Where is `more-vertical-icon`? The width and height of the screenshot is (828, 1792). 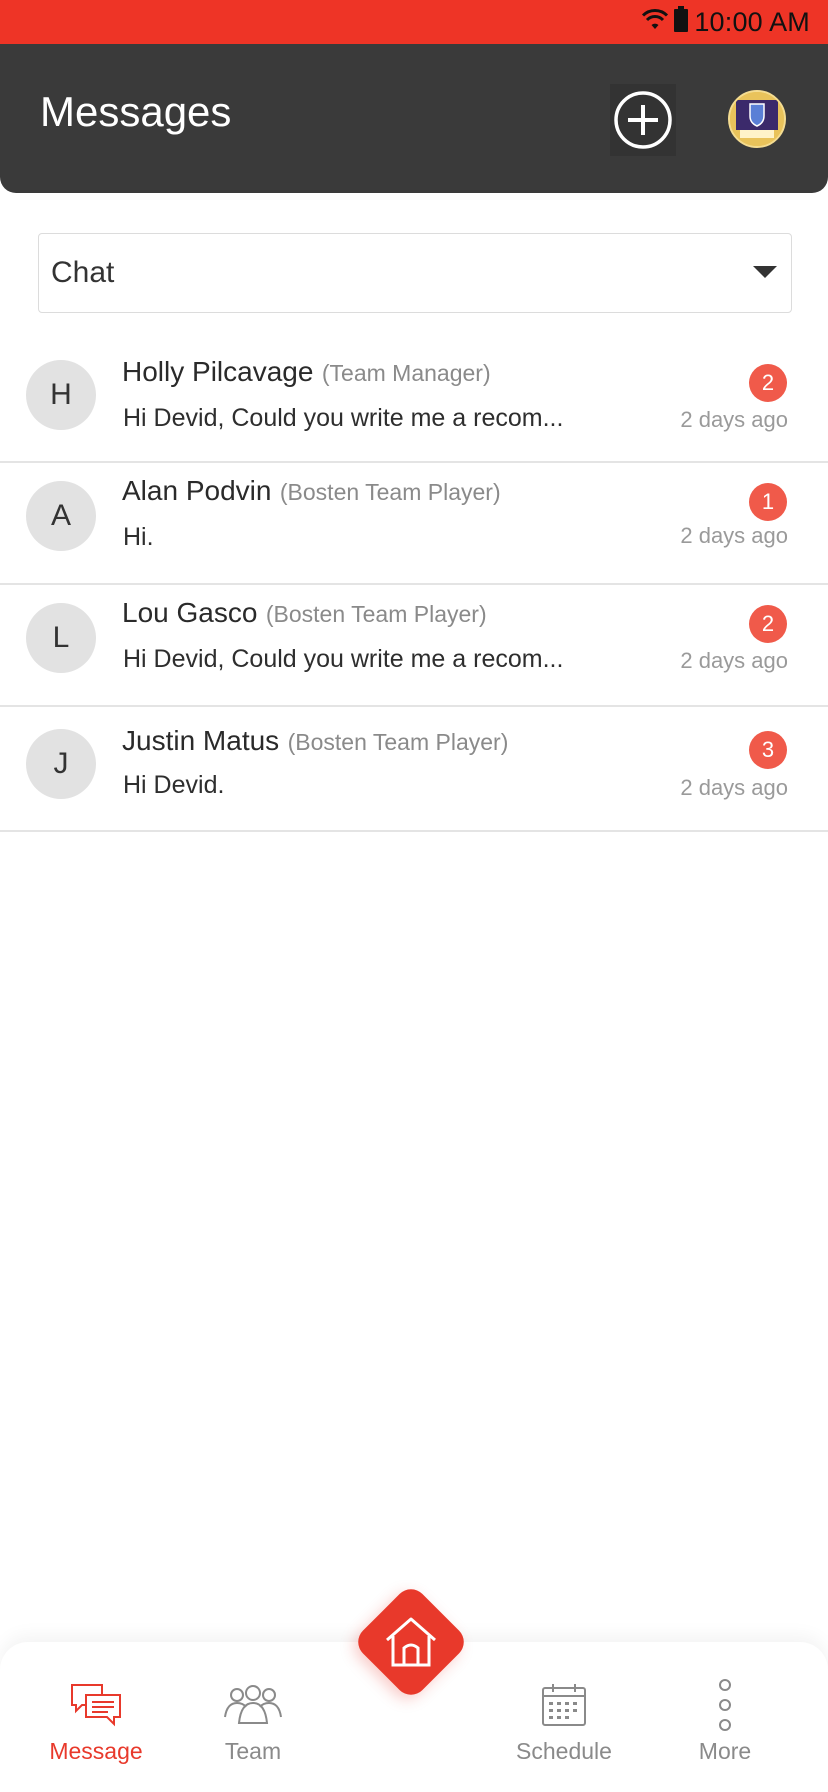
more-vertical-icon is located at coordinates (725, 1705).